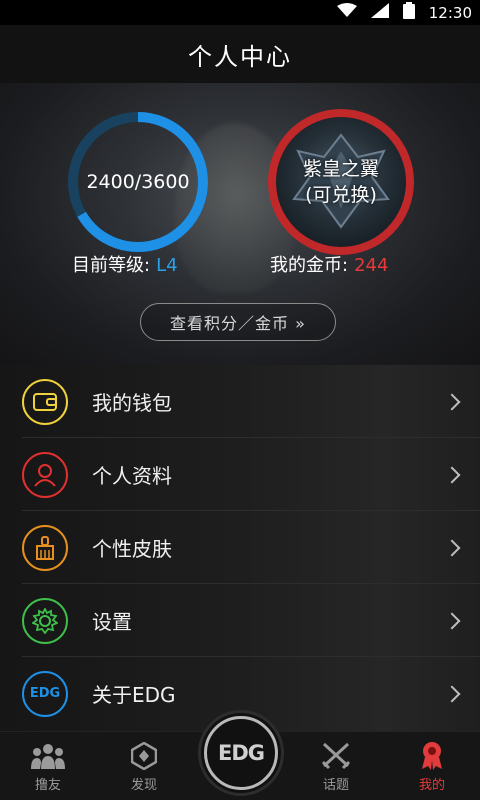 The image size is (480, 800). I want to click on discover-icon, so click(144, 756).